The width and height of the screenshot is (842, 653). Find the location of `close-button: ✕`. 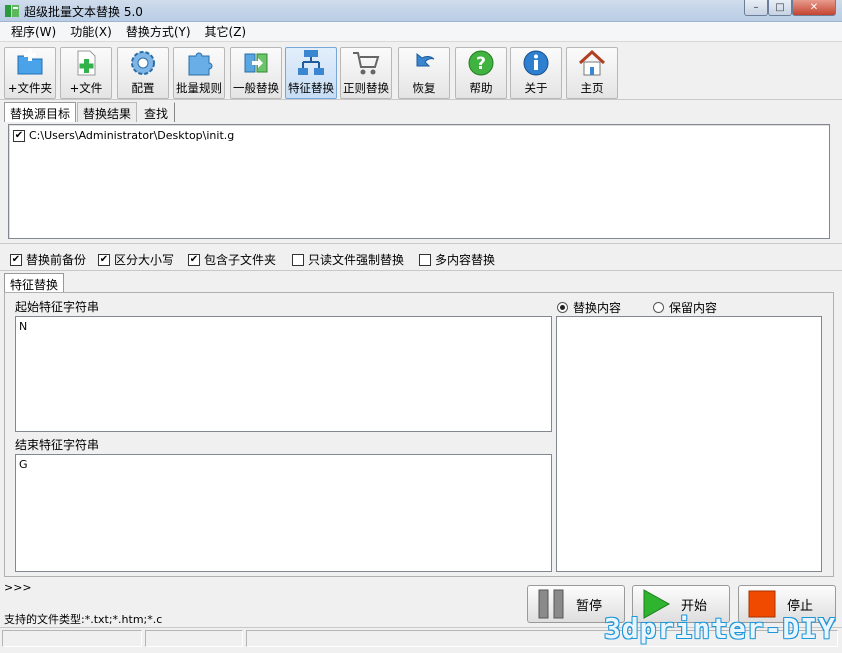

close-button: ✕ is located at coordinates (814, 8).